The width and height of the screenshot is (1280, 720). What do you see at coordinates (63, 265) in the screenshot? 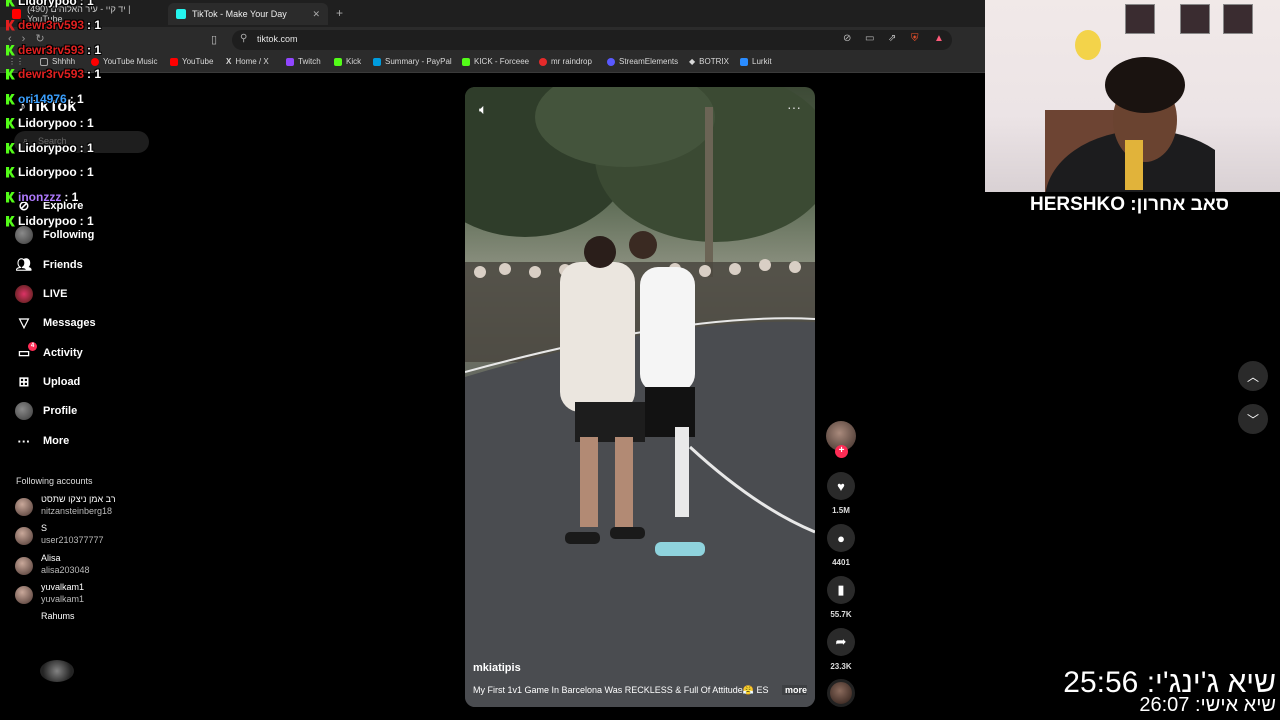
I see `nav-label: Friends` at bounding box center [63, 265].